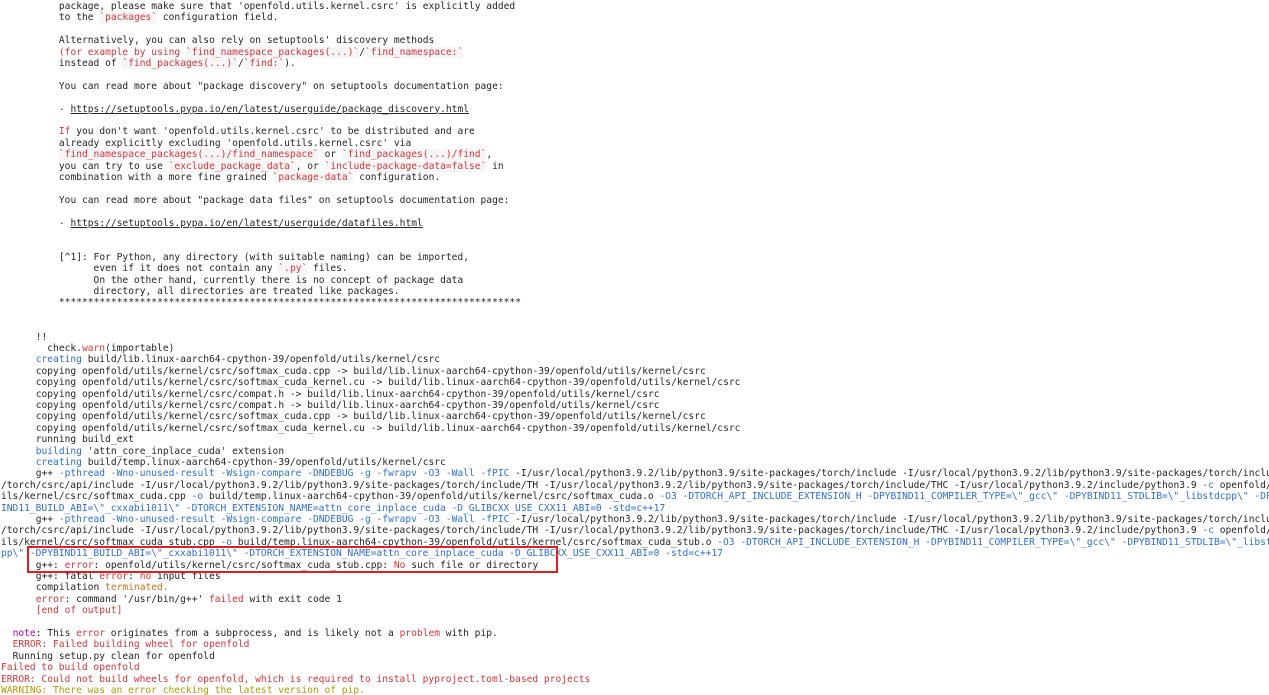 The height and width of the screenshot is (695, 1269). What do you see at coordinates (1208, 485) in the screenshot?
I see `terminal-text: -c` at bounding box center [1208, 485].